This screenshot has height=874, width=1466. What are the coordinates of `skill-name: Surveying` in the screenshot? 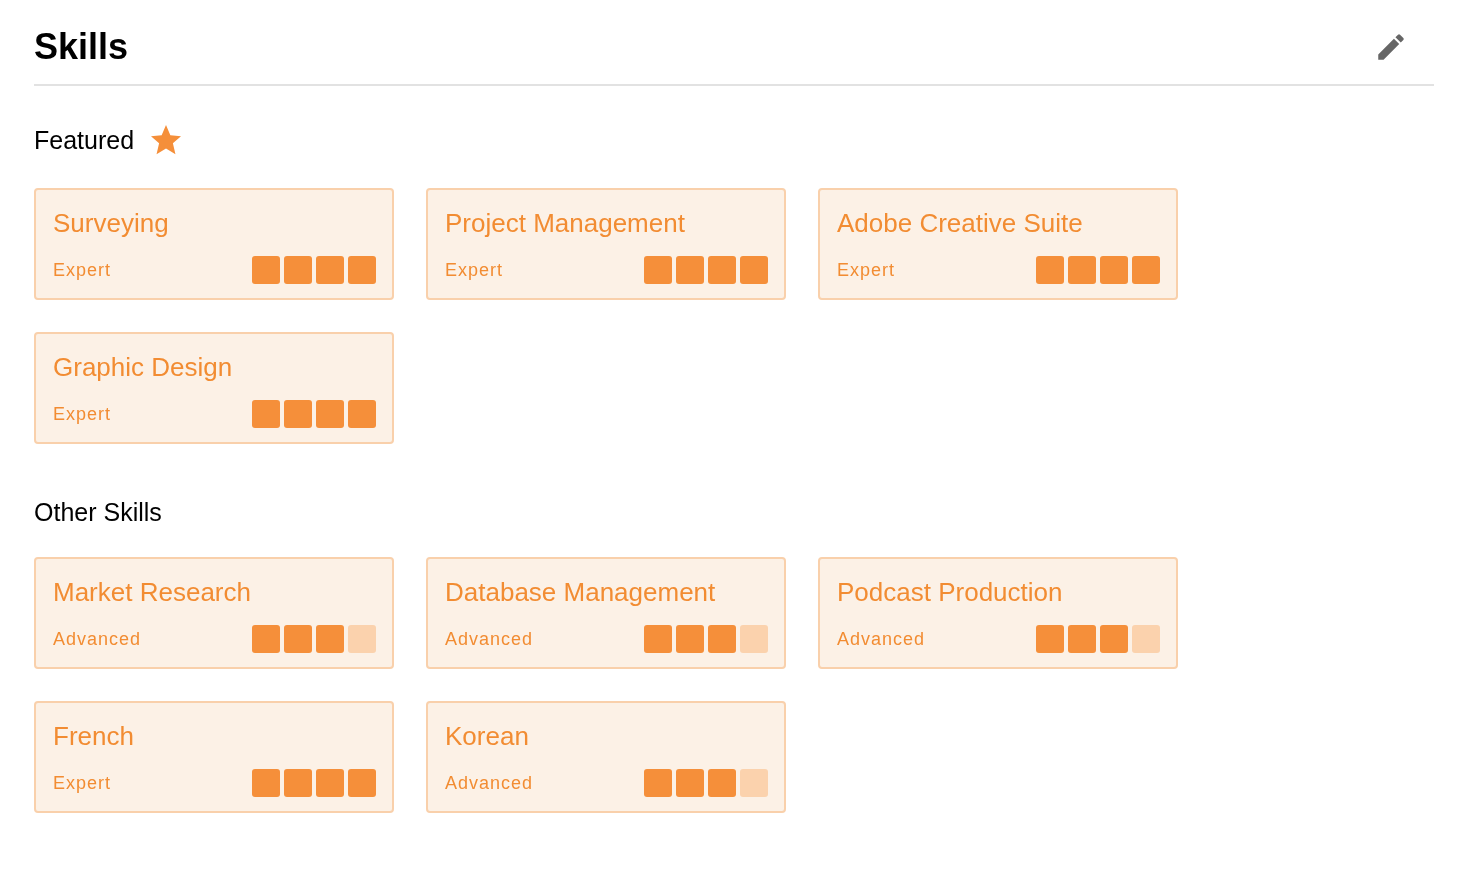 It's located at (111, 223).